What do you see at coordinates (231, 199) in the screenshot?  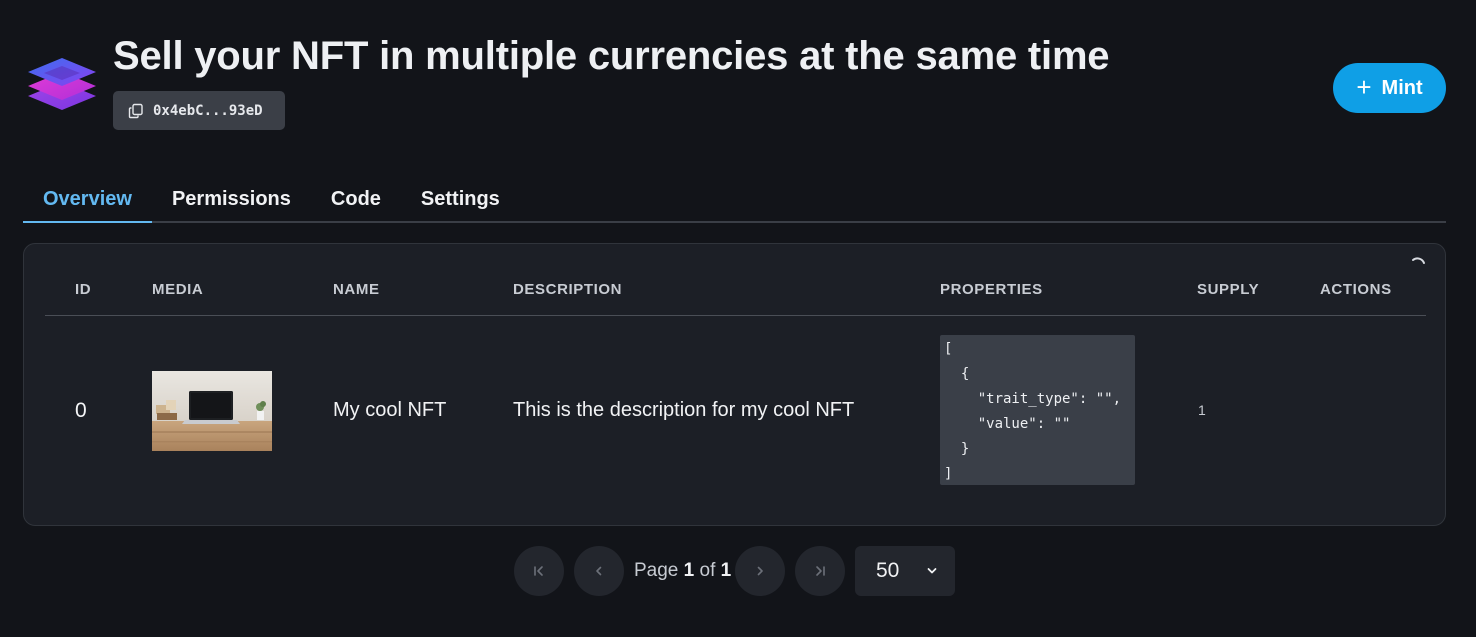 I see `tab-permissions-label: Permissions` at bounding box center [231, 199].